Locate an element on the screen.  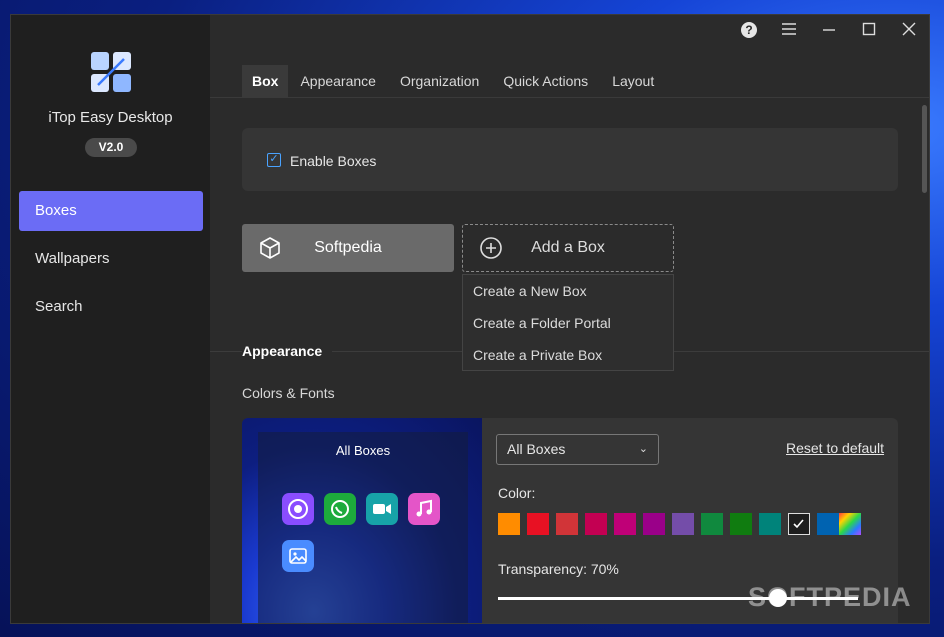
help-icon: ? is located at coordinates (749, 30).